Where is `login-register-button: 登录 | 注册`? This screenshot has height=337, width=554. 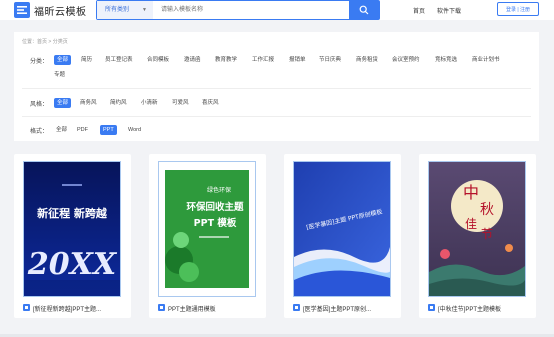
login-register-button: 登录 | 注册 is located at coordinates (518, 9).